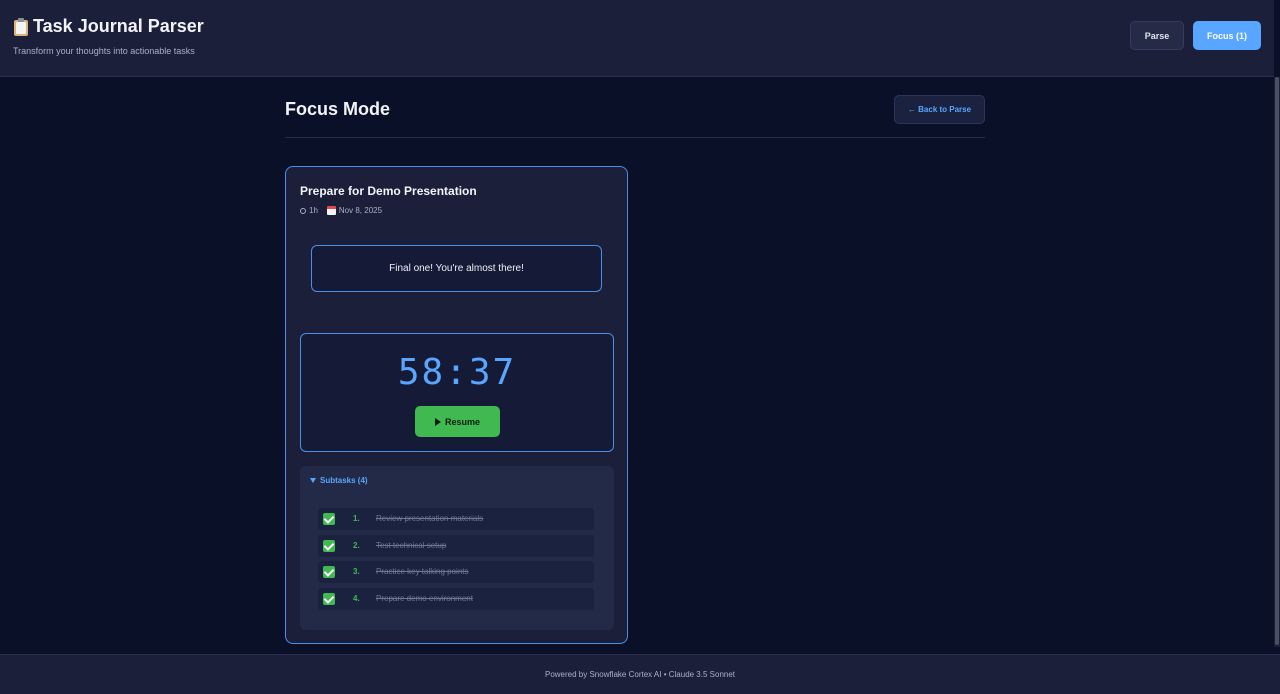  I want to click on subtask-text: Prepare demo environment, so click(424, 598).